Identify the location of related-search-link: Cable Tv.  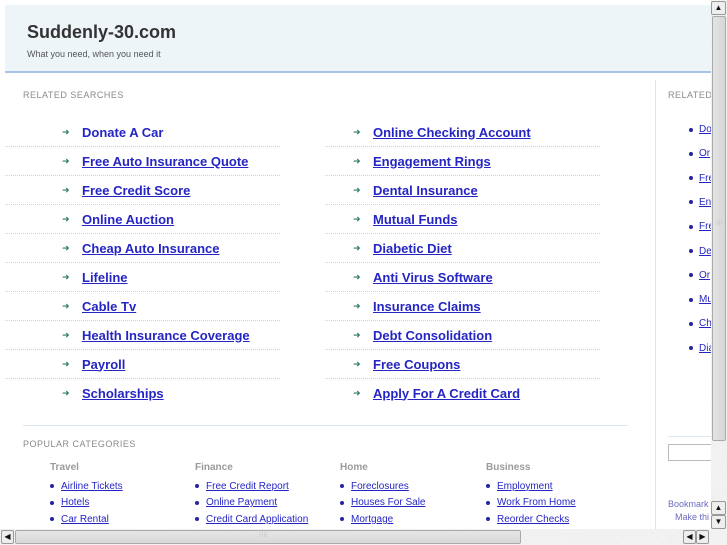
(109, 306).